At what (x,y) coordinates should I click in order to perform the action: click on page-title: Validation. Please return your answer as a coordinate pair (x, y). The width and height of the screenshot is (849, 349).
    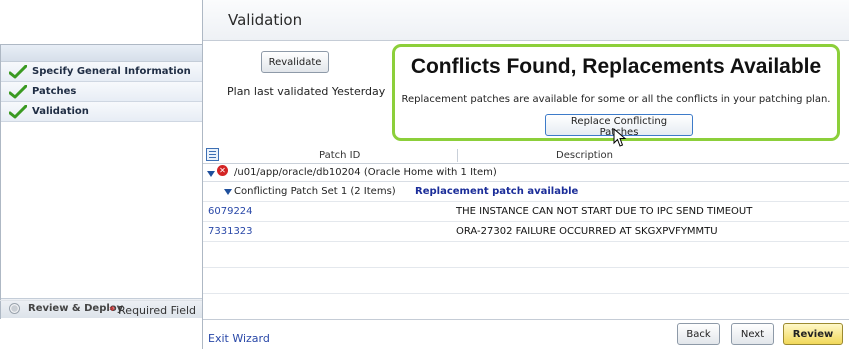
    Looking at the image, I should click on (526, 20).